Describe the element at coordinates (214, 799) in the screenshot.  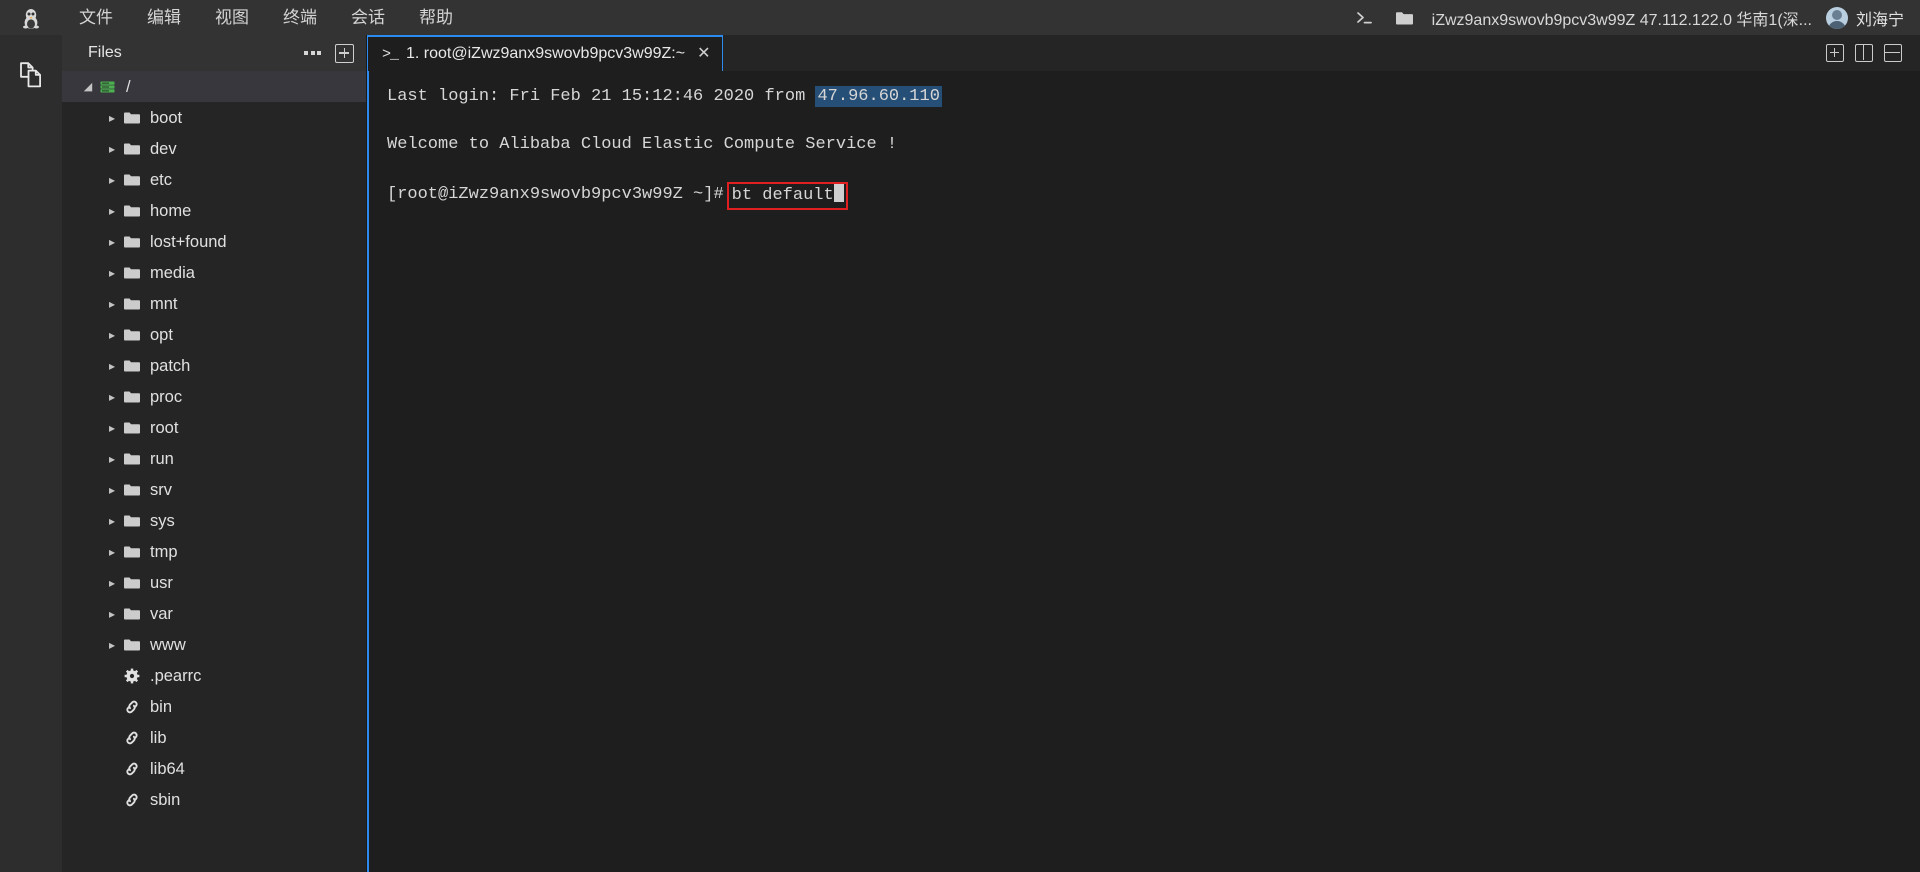
I see `tree-row: sbin` at that location.